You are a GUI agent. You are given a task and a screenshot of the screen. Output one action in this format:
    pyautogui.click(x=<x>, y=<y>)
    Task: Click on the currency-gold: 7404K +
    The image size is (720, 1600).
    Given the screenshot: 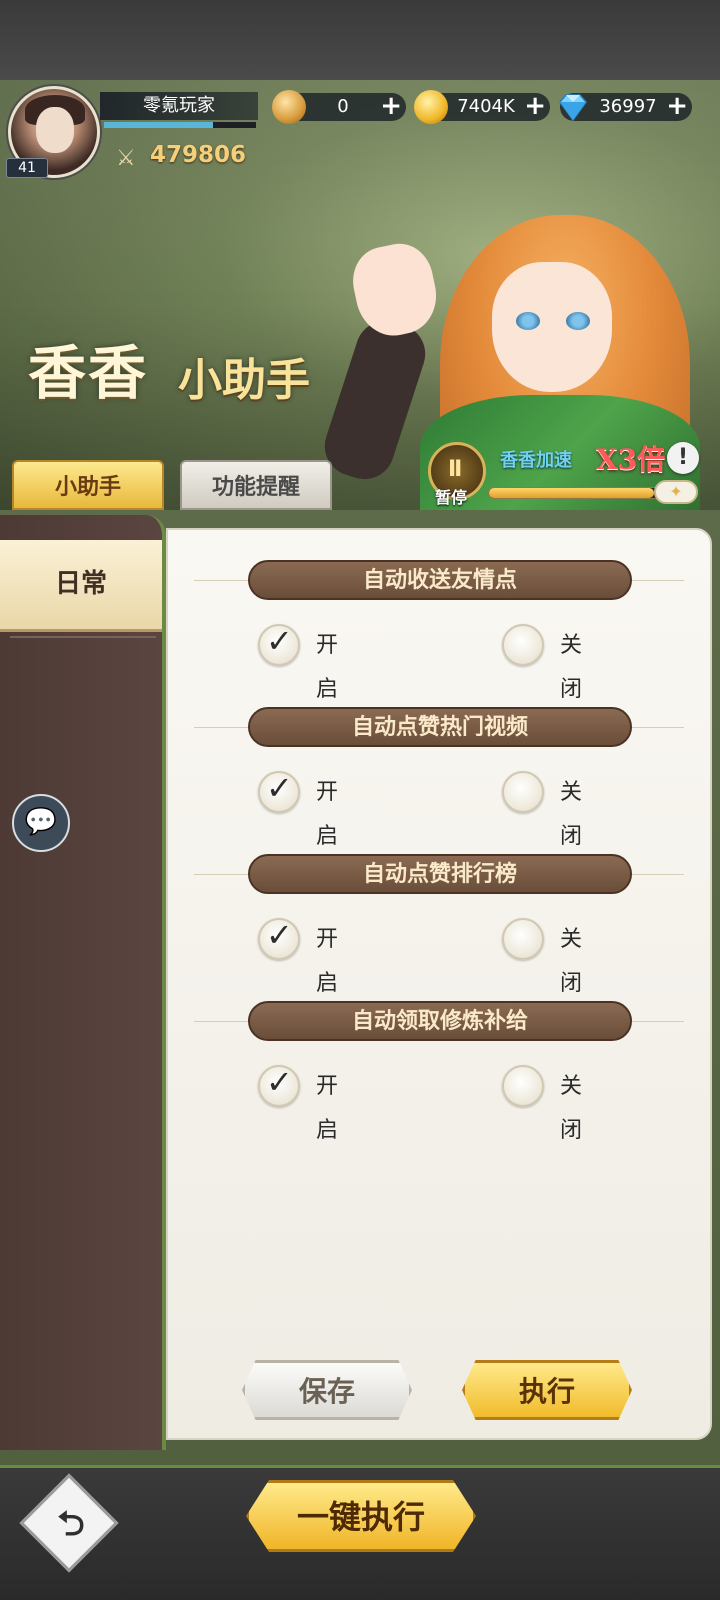 What is the action you would take?
    pyautogui.click(x=482, y=107)
    